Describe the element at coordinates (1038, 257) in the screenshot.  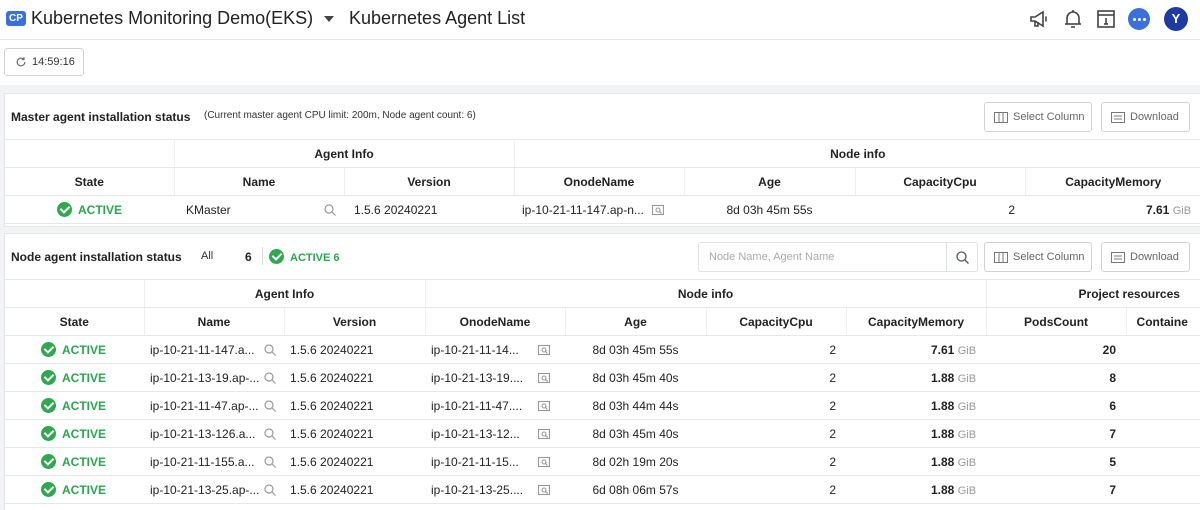
I see `node-select-column-button: Select Column` at that location.